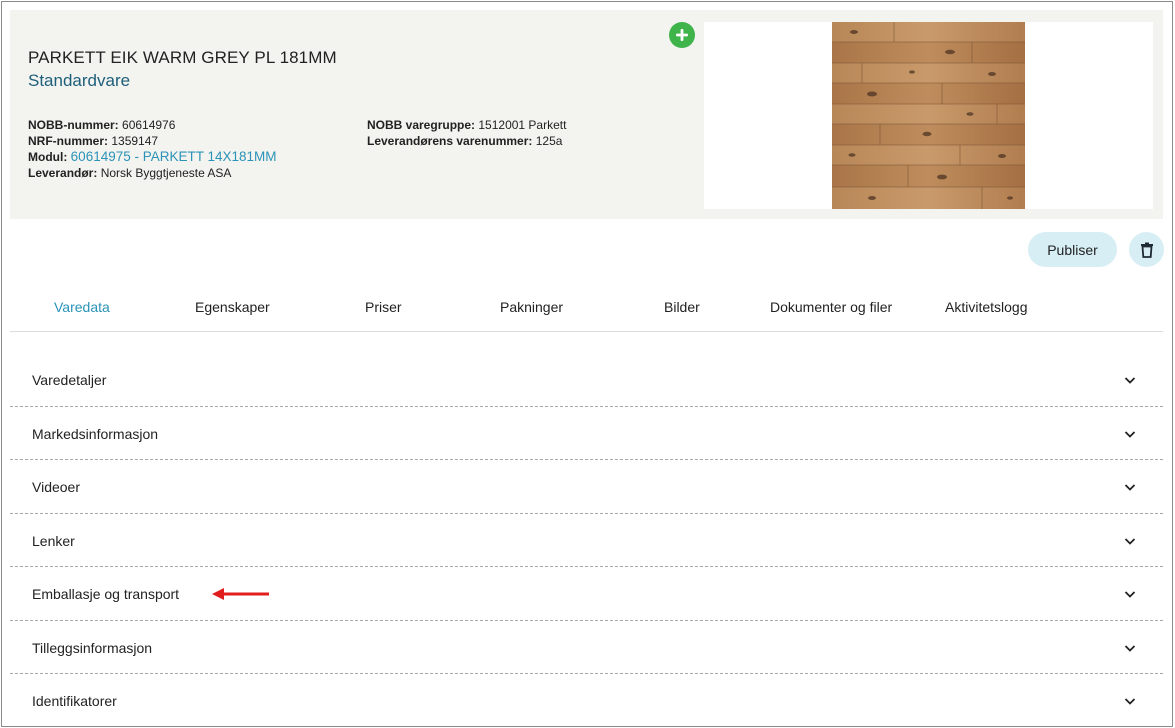 The image size is (1175, 728). I want to click on supplier-value: Norsk Byggtjeneste ASA, so click(166, 173).